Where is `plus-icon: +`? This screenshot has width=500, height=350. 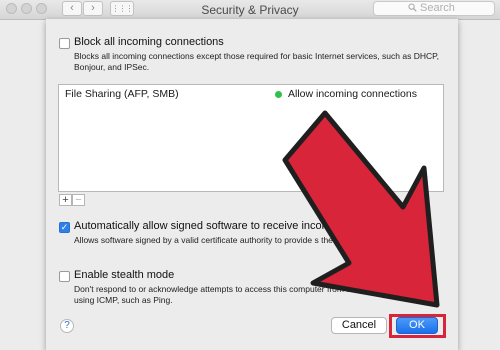 plus-icon: + is located at coordinates (65, 200).